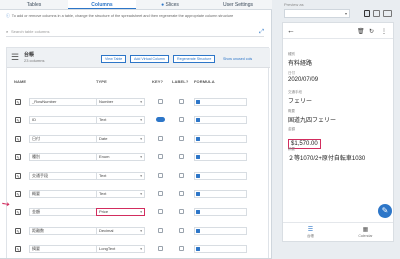 This screenshot has width=400, height=259. Describe the element at coordinates (63, 102) in the screenshot. I see `column-name-field: _RowNumber` at that location.